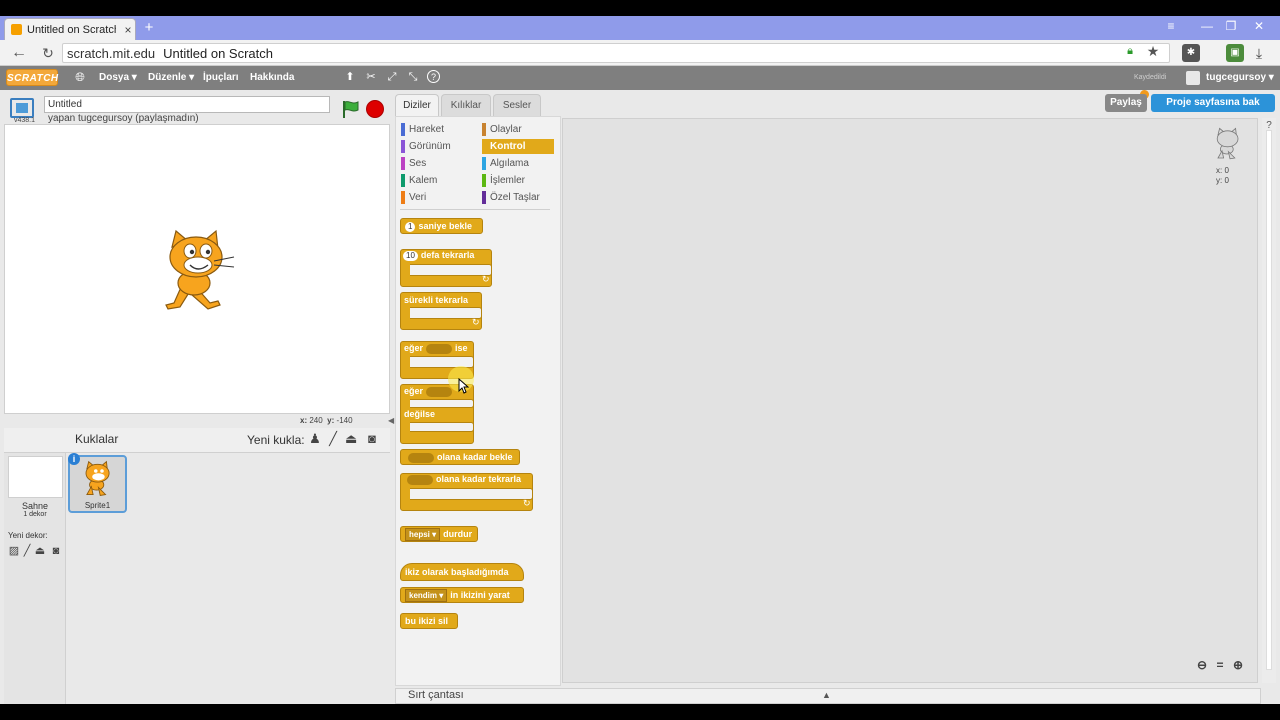  I want to click on extension-icon: ✱, so click(1191, 53).